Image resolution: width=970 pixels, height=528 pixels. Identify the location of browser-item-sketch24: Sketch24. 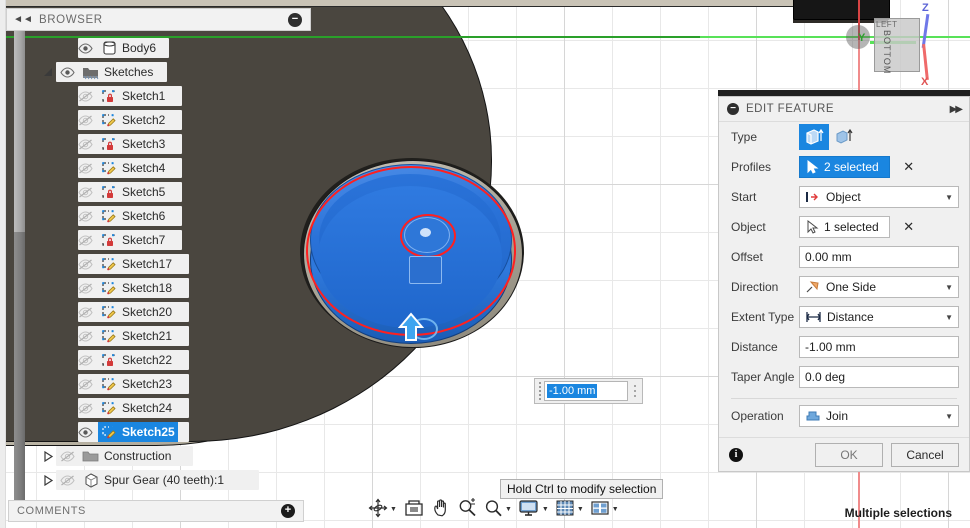
(150, 408).